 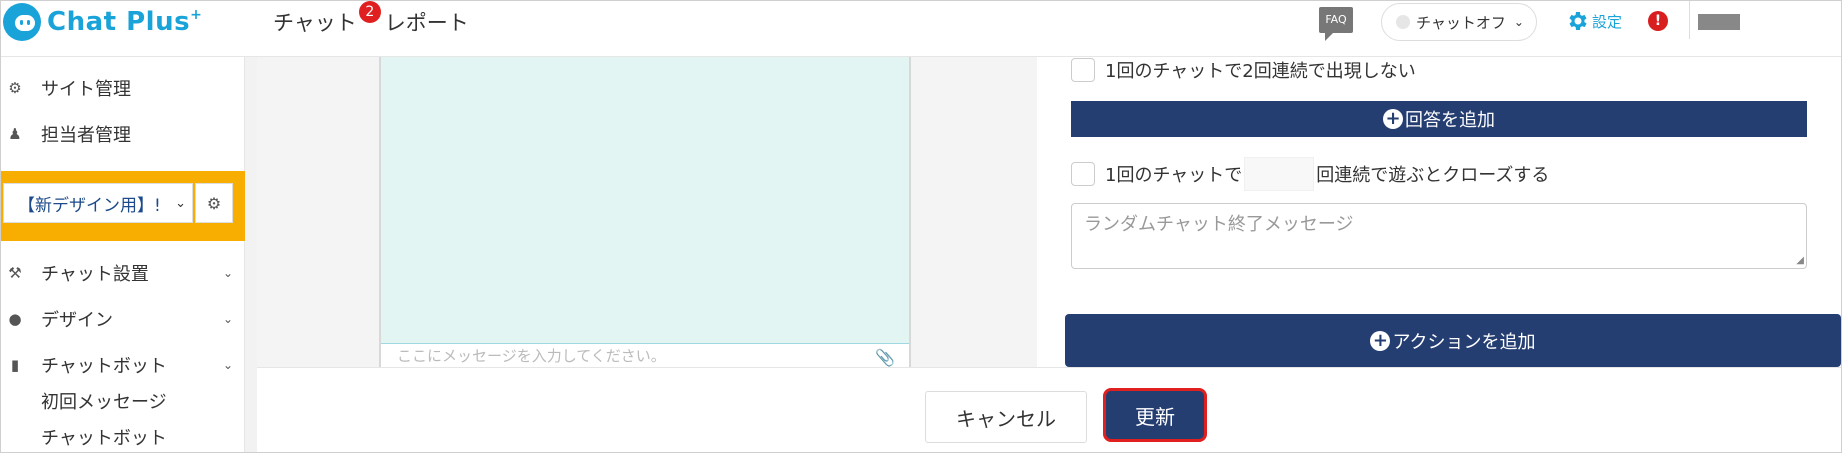 What do you see at coordinates (1719, 22) in the screenshot?
I see `user-menu` at bounding box center [1719, 22].